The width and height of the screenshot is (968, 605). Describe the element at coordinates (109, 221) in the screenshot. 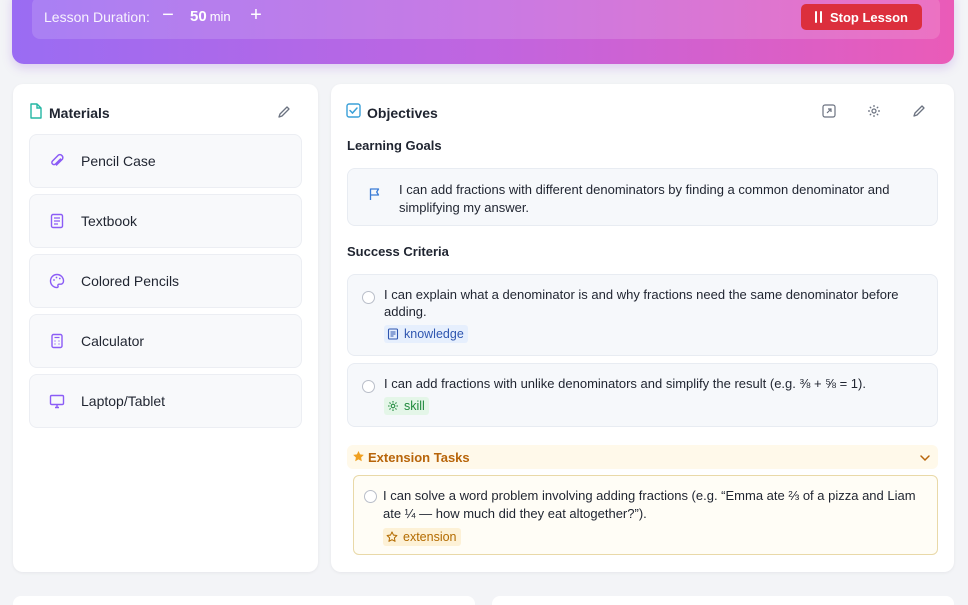

I see `material-label: Textbook` at that location.